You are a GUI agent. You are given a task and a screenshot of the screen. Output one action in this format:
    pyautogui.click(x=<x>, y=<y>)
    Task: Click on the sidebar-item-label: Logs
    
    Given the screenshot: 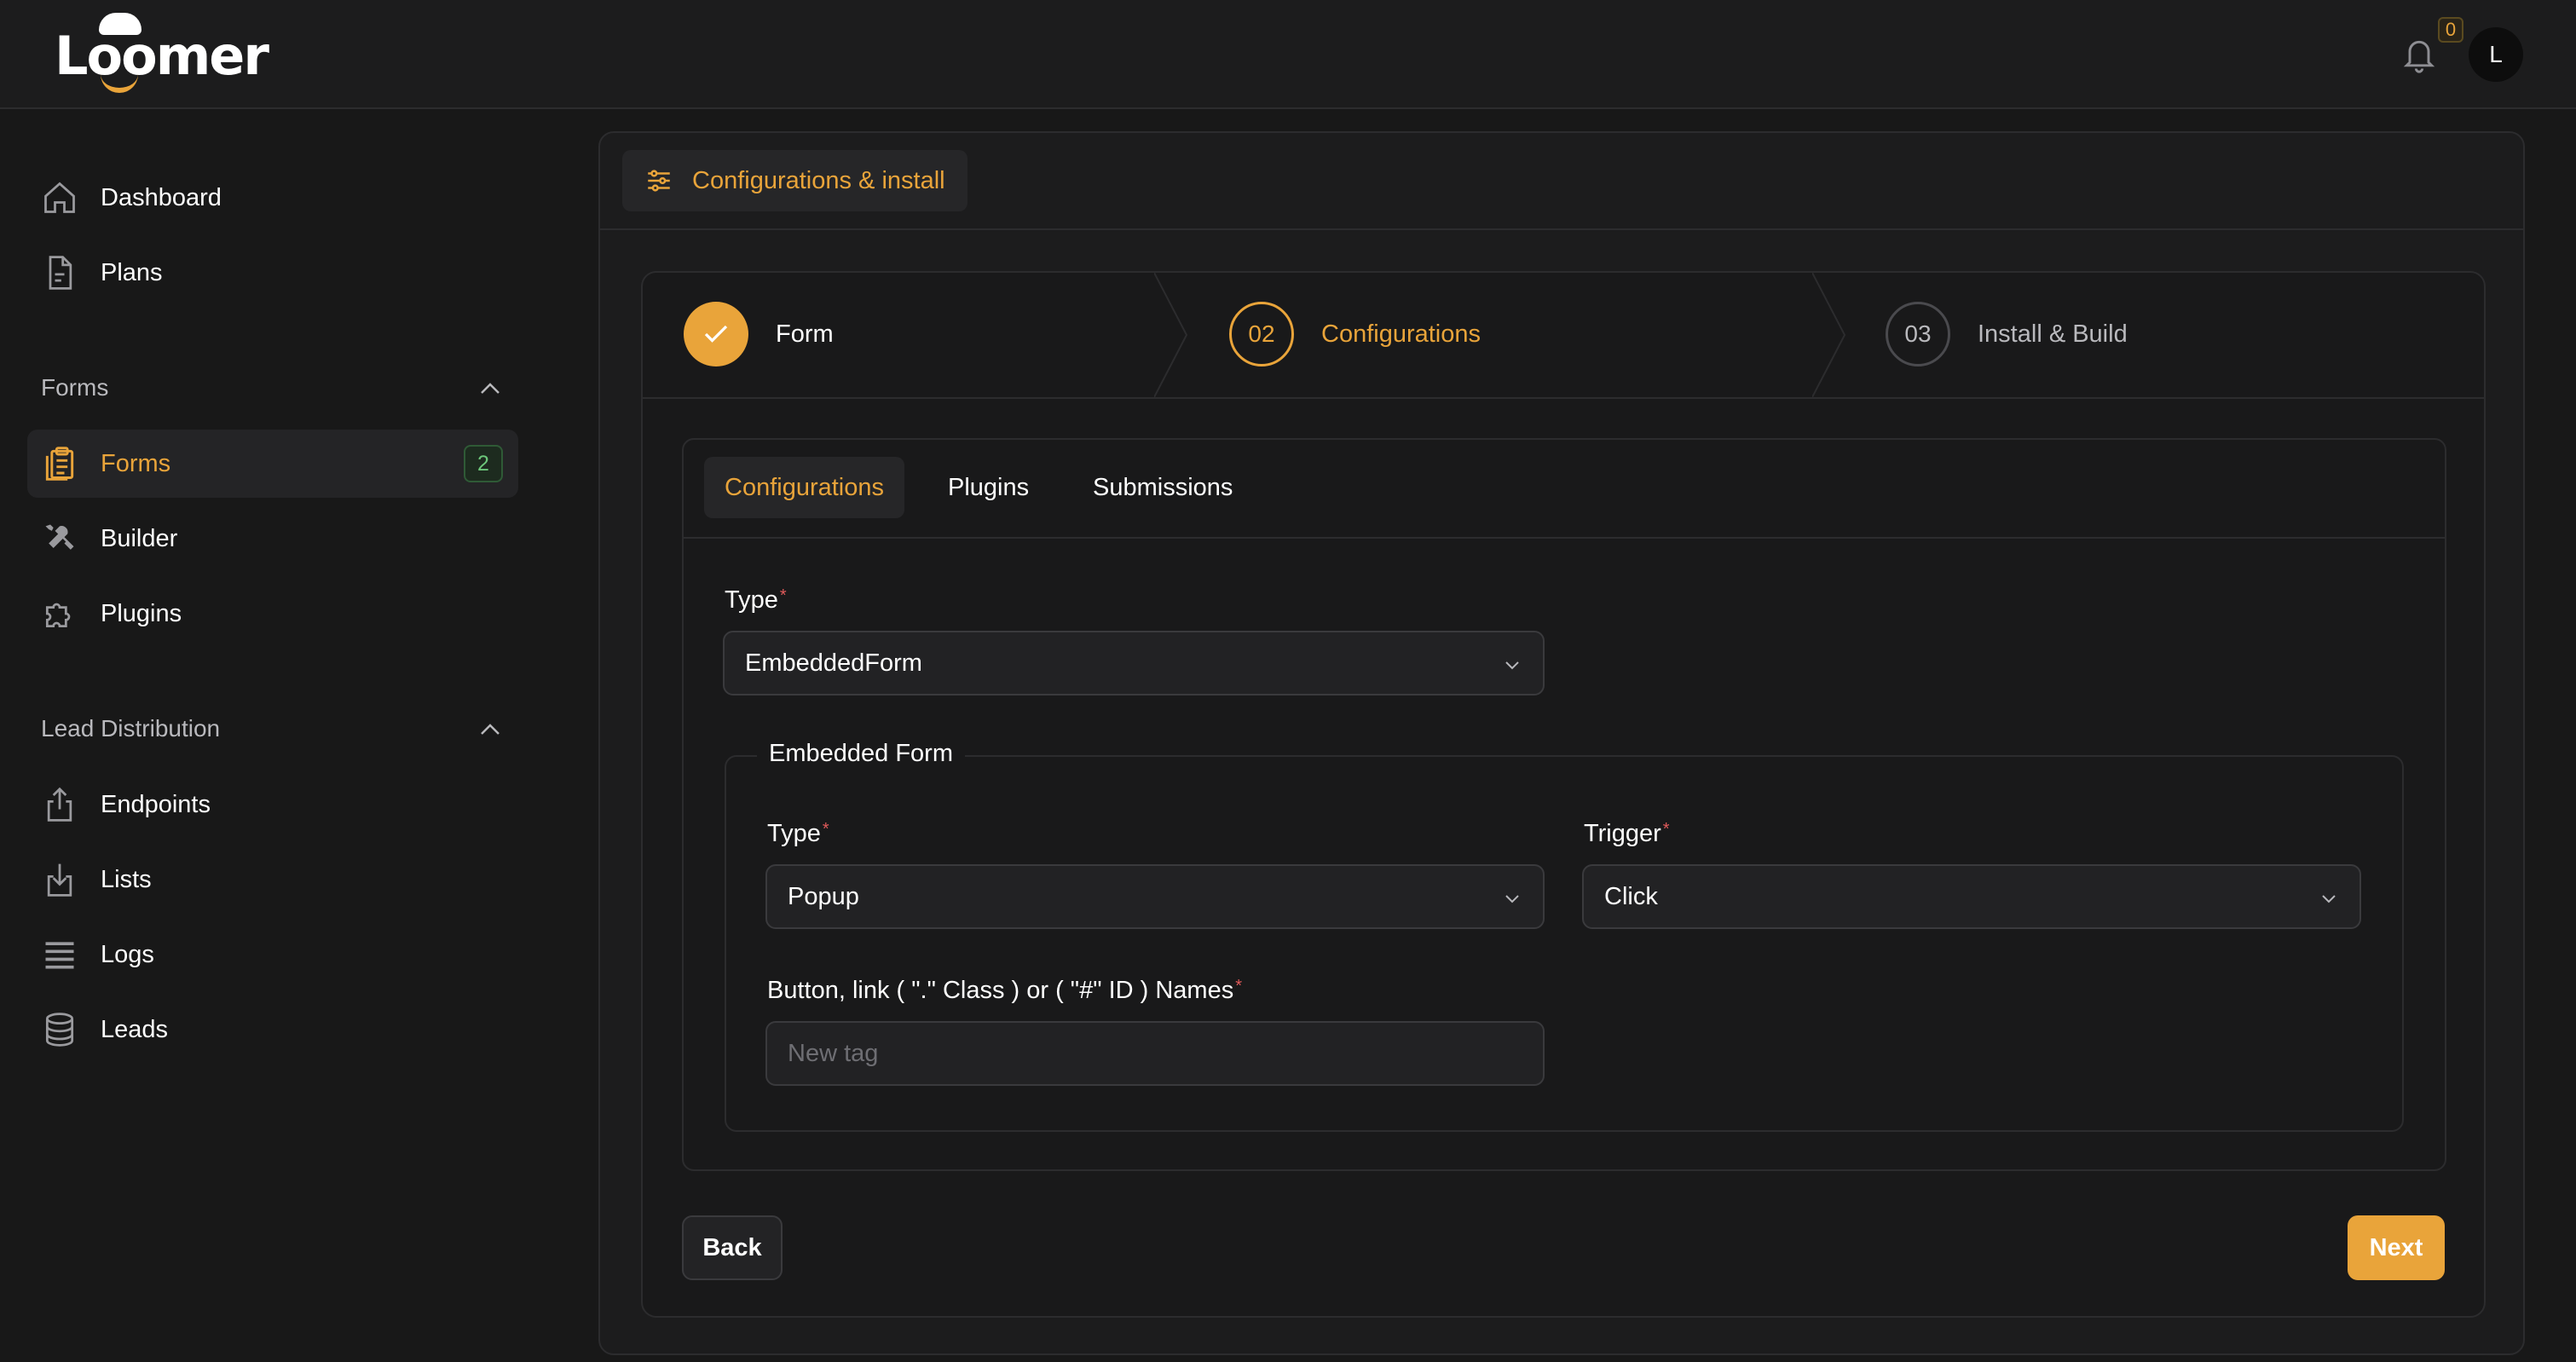 What is the action you would take?
    pyautogui.click(x=127, y=954)
    